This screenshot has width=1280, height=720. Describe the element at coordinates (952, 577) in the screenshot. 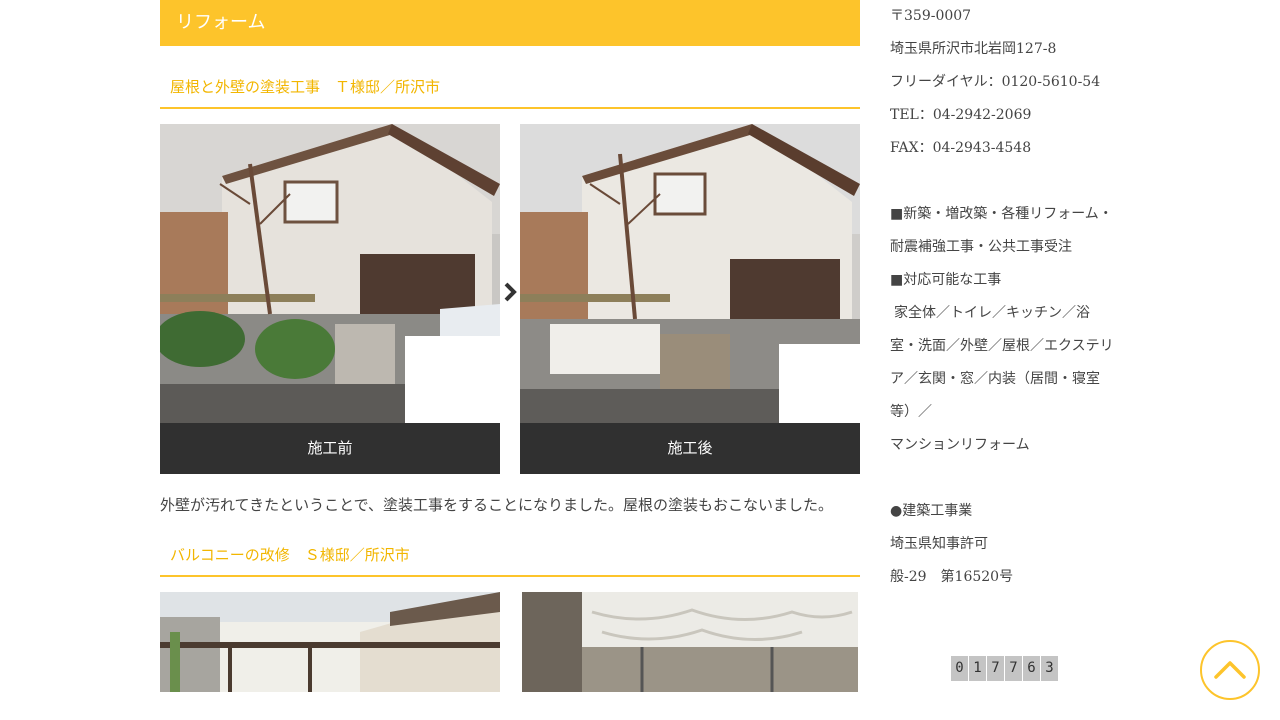

I see `license-line-2: 般-29 第16520号` at that location.